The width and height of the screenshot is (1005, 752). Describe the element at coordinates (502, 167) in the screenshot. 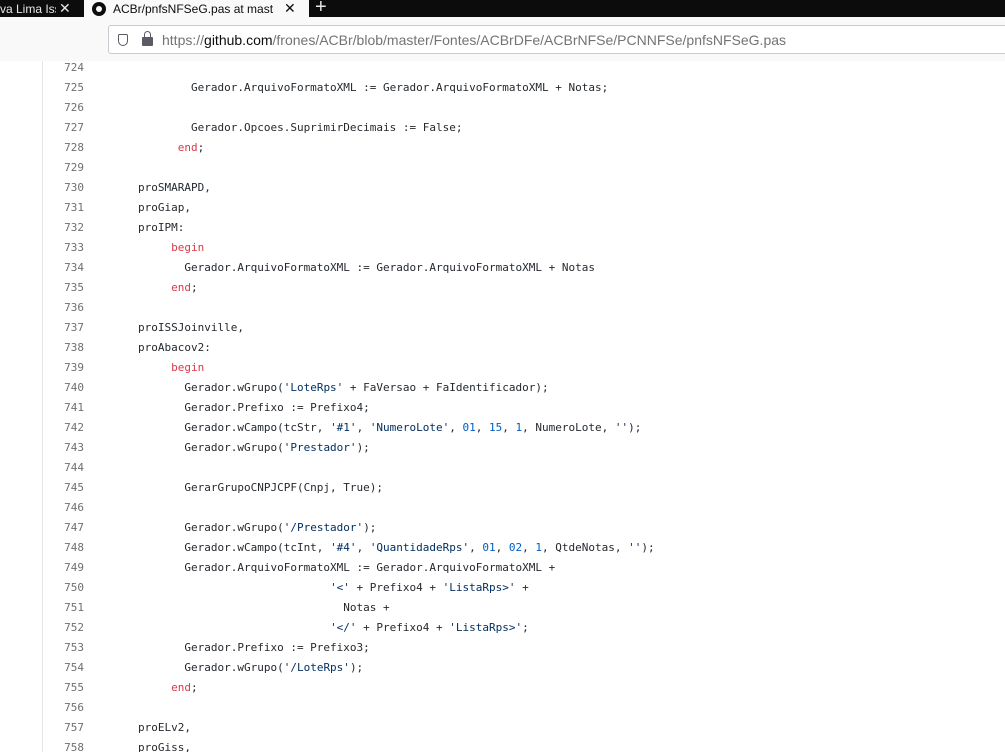

I see `code-line: 729` at that location.